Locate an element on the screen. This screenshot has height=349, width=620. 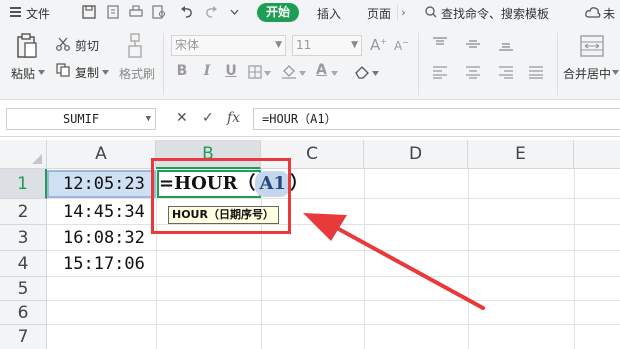
fill-color-icon is located at coordinates (289, 71).